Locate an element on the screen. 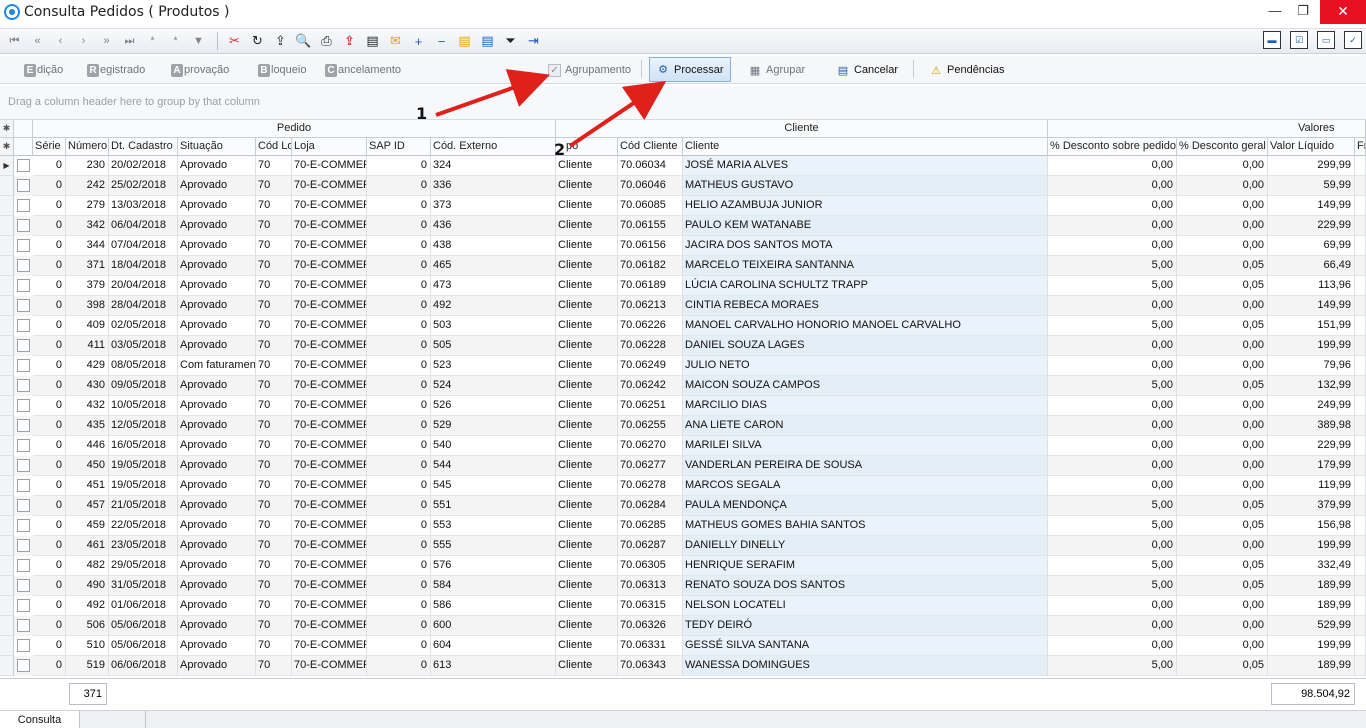  nav-last-icon: ⏭ is located at coordinates (129, 41).